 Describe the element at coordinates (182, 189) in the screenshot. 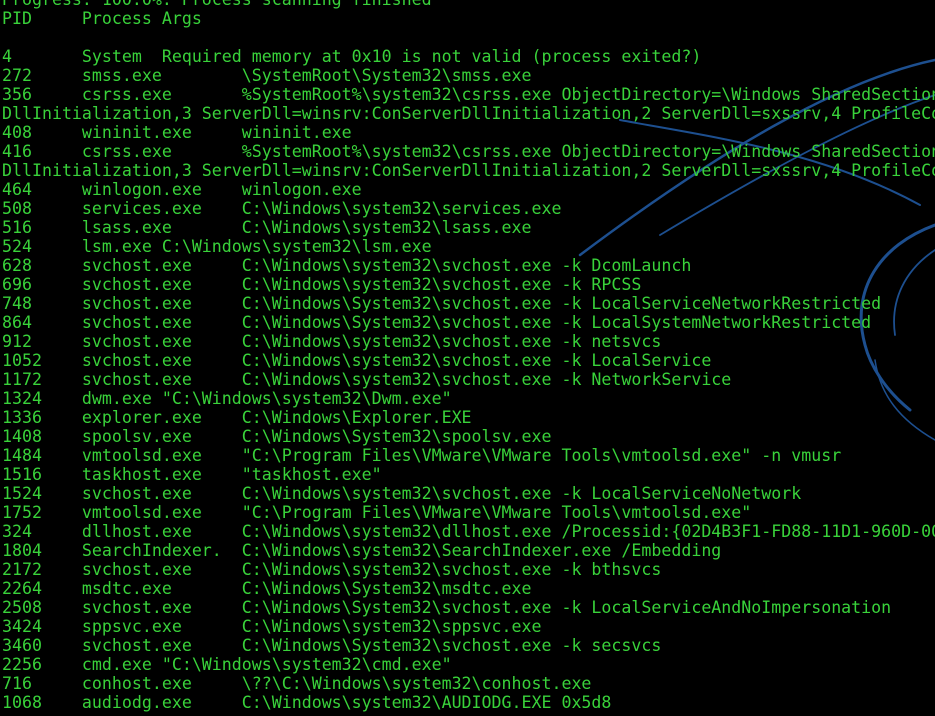

I see `process-row: 464 winlogon.exe winlogon.exe` at that location.